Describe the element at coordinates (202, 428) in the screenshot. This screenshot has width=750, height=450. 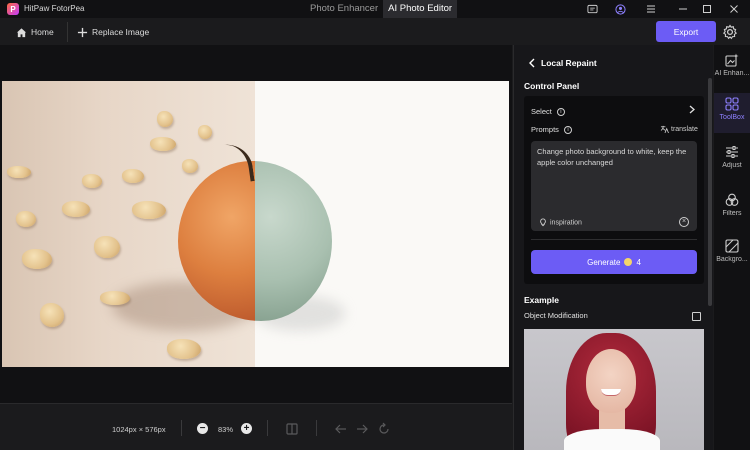
I see `zoom-out-button: −` at that location.